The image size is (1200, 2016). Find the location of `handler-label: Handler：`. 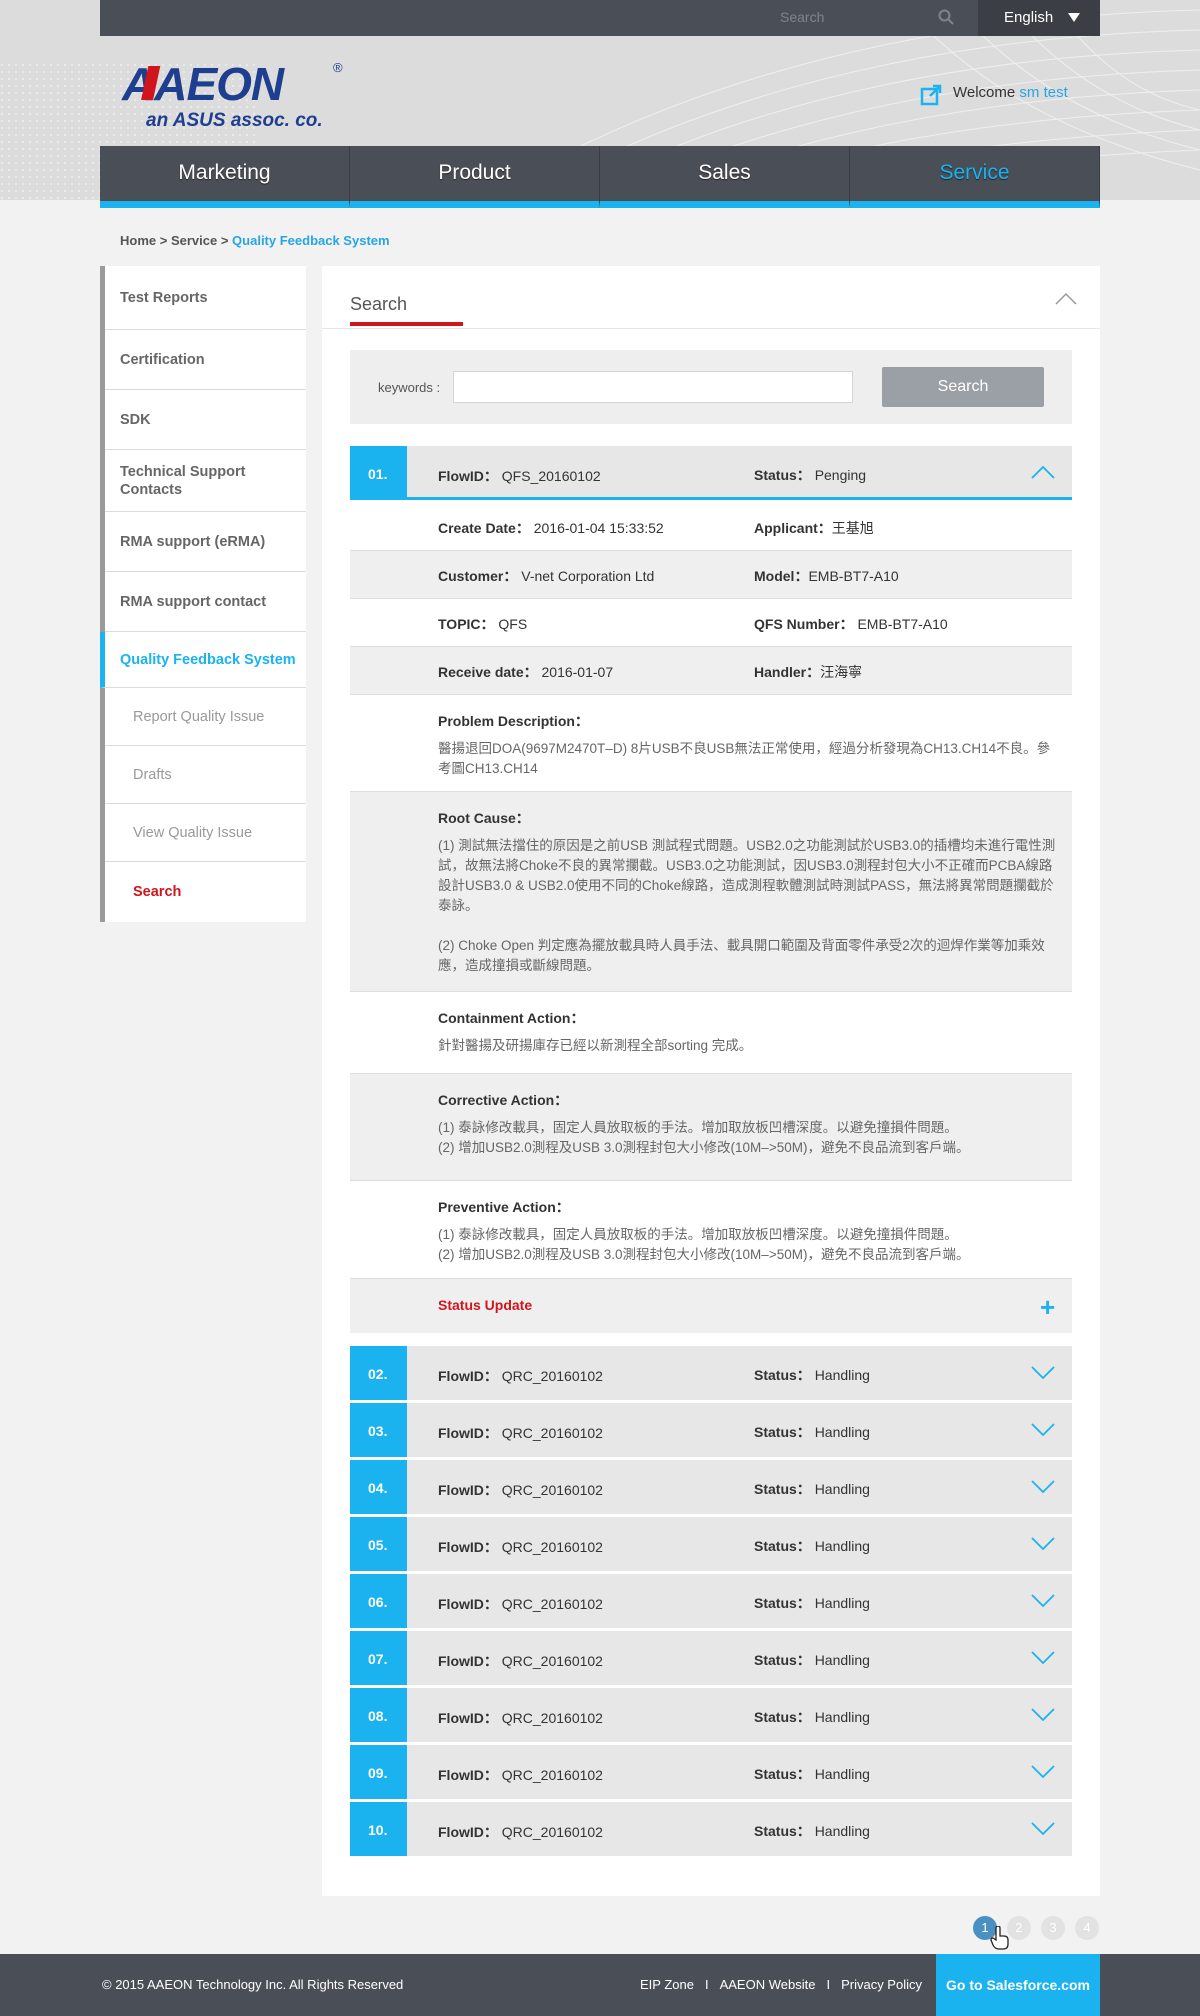

handler-label: Handler： is located at coordinates (787, 672).